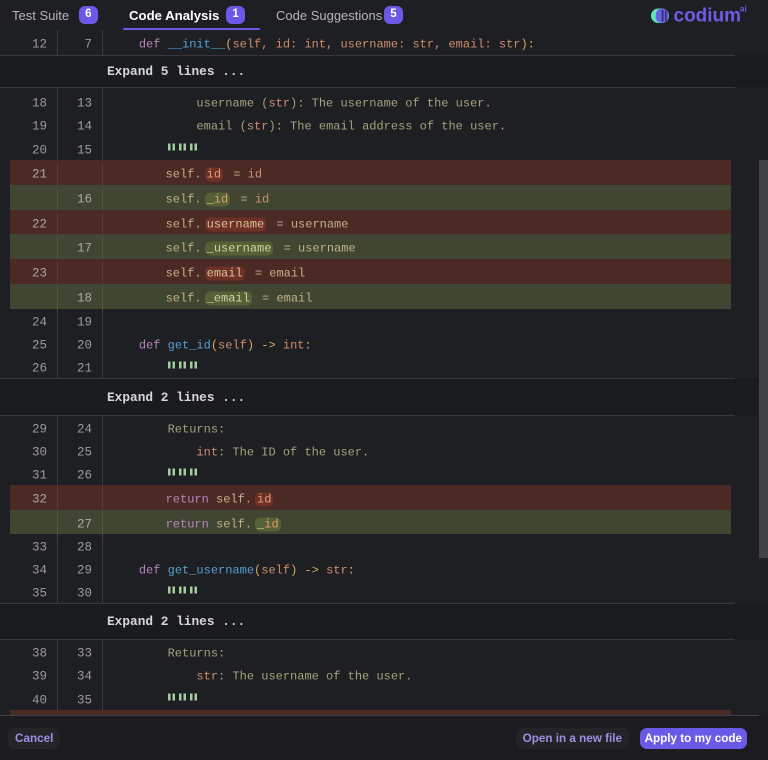 This screenshot has width=768, height=760. What do you see at coordinates (708, 16) in the screenshot?
I see `svg-text: codium` at bounding box center [708, 16].